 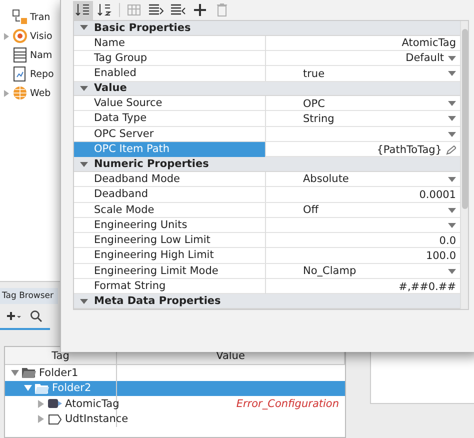 What do you see at coordinates (287, 404) in the screenshot?
I see `tag-value: Error_Configuration` at bounding box center [287, 404].